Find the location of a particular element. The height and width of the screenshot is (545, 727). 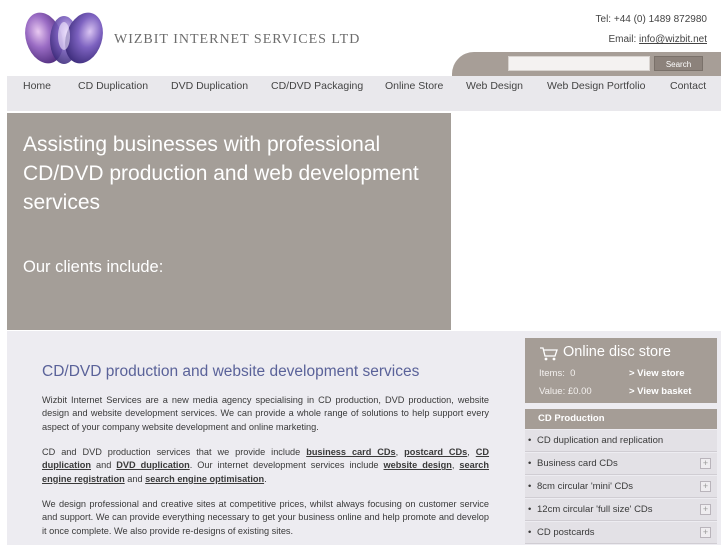

view-basket-link: > View basket is located at coordinates (660, 391).